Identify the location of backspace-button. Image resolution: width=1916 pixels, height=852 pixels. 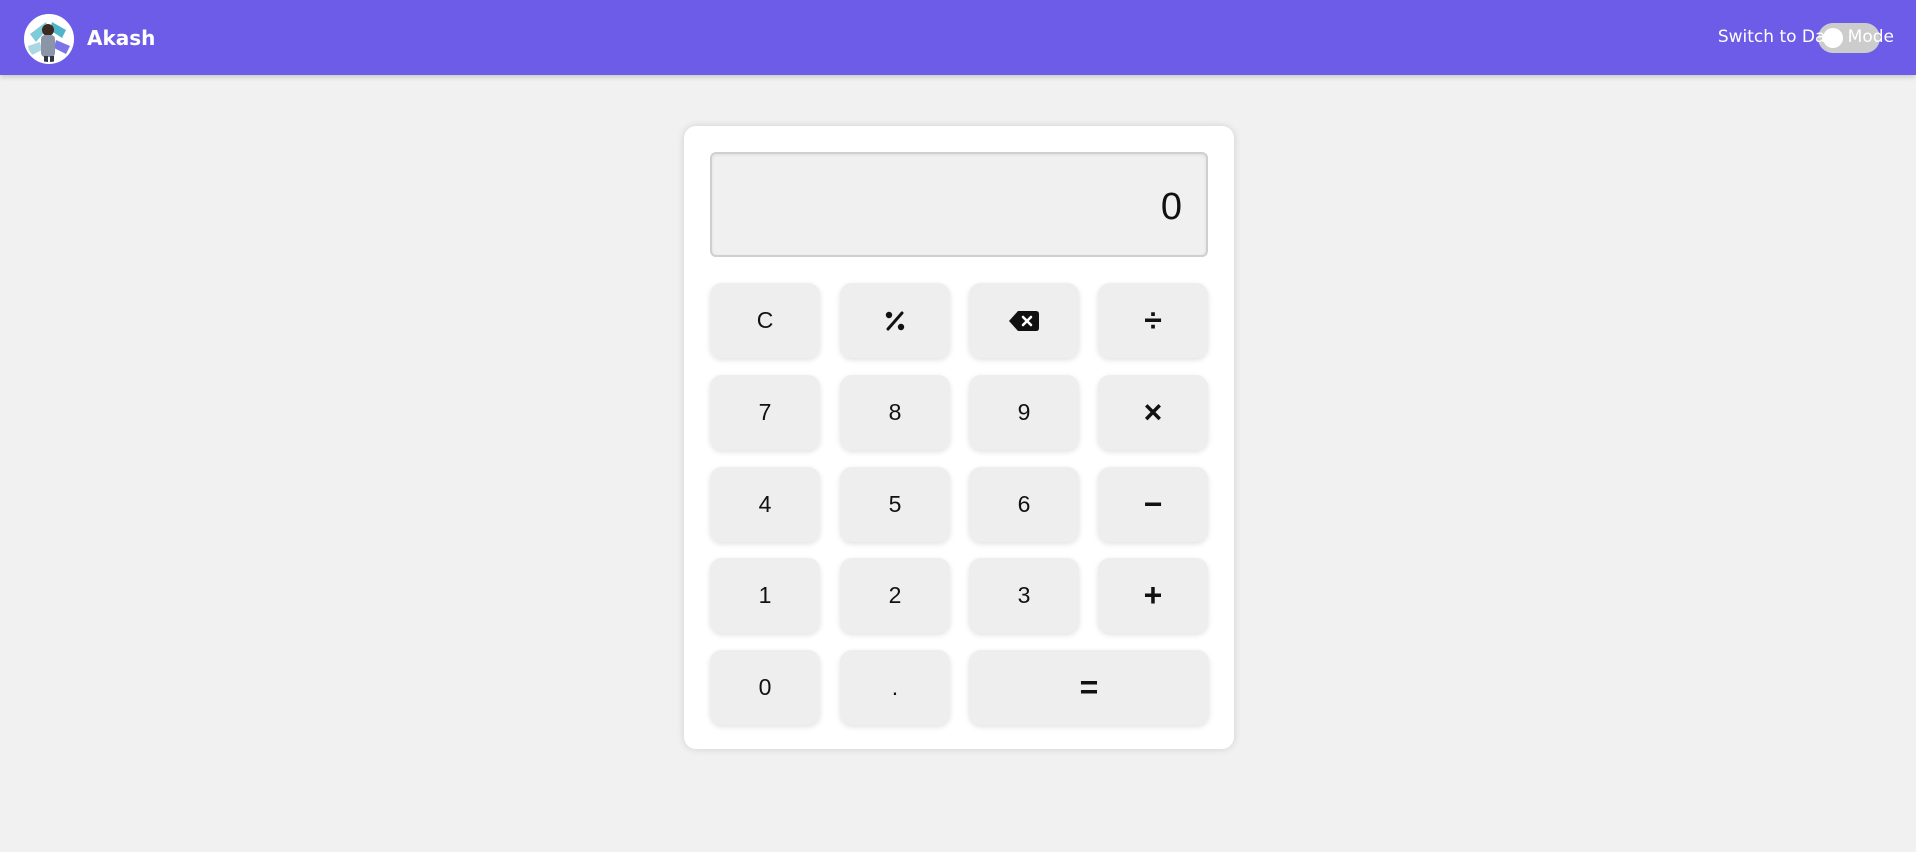
(1024, 320).